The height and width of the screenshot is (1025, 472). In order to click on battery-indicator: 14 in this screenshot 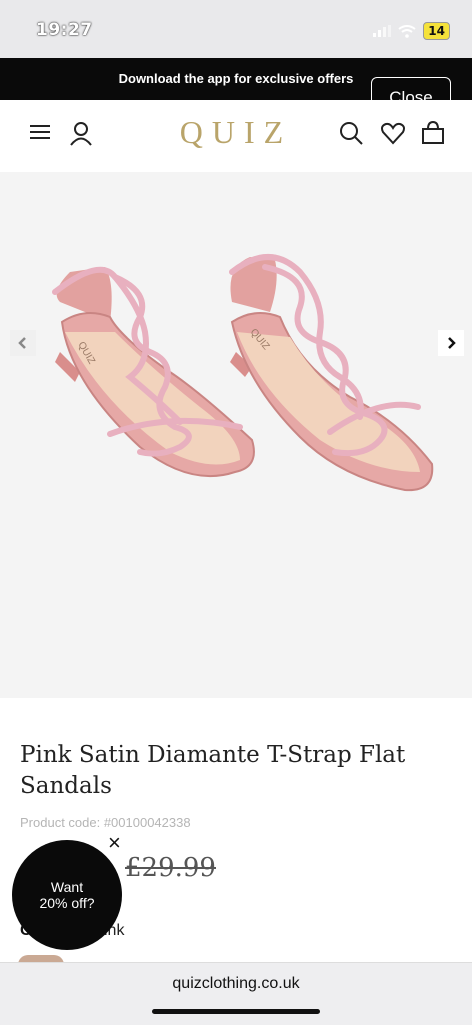, I will do `click(436, 31)`.